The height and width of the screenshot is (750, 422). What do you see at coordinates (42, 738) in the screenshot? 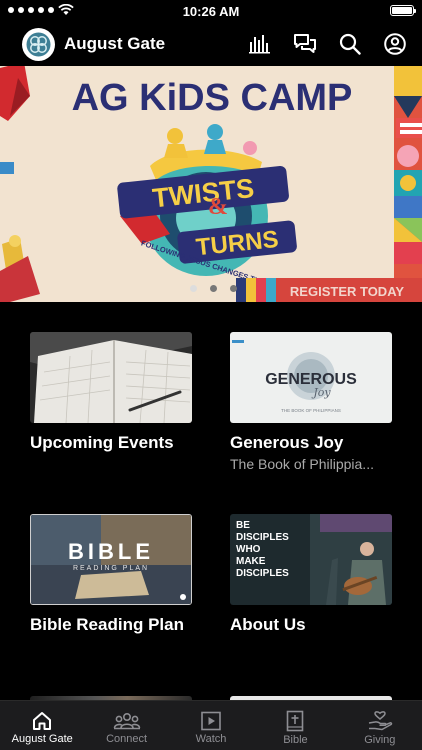
I see `tab-label: August Gate` at bounding box center [42, 738].